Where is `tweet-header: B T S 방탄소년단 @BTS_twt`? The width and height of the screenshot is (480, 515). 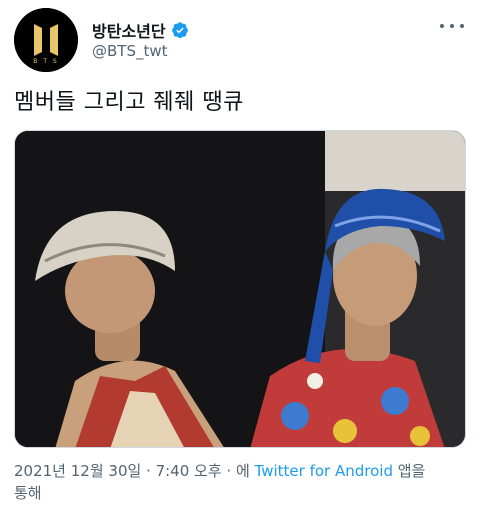
tweet-header: B T S 방탄소년단 @BTS_twt is located at coordinates (240, 40).